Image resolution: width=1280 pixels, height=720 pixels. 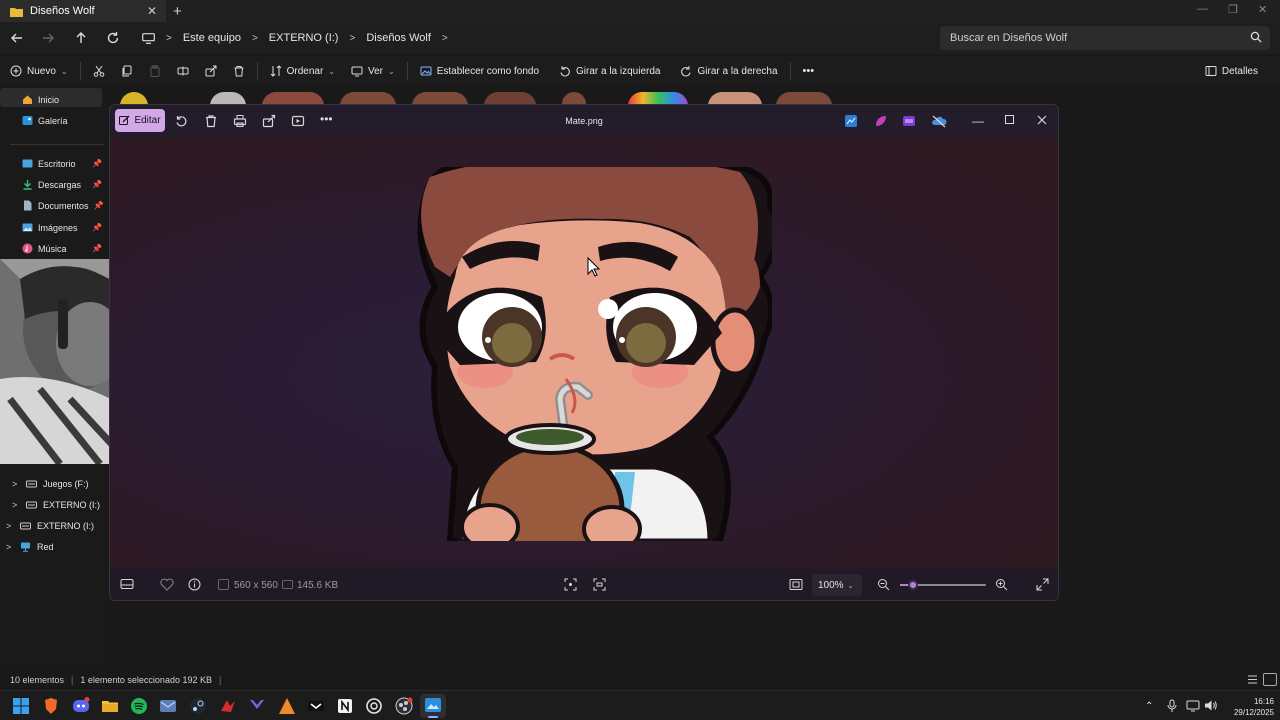 I want to click on designer-icon, so click(x=881, y=121).